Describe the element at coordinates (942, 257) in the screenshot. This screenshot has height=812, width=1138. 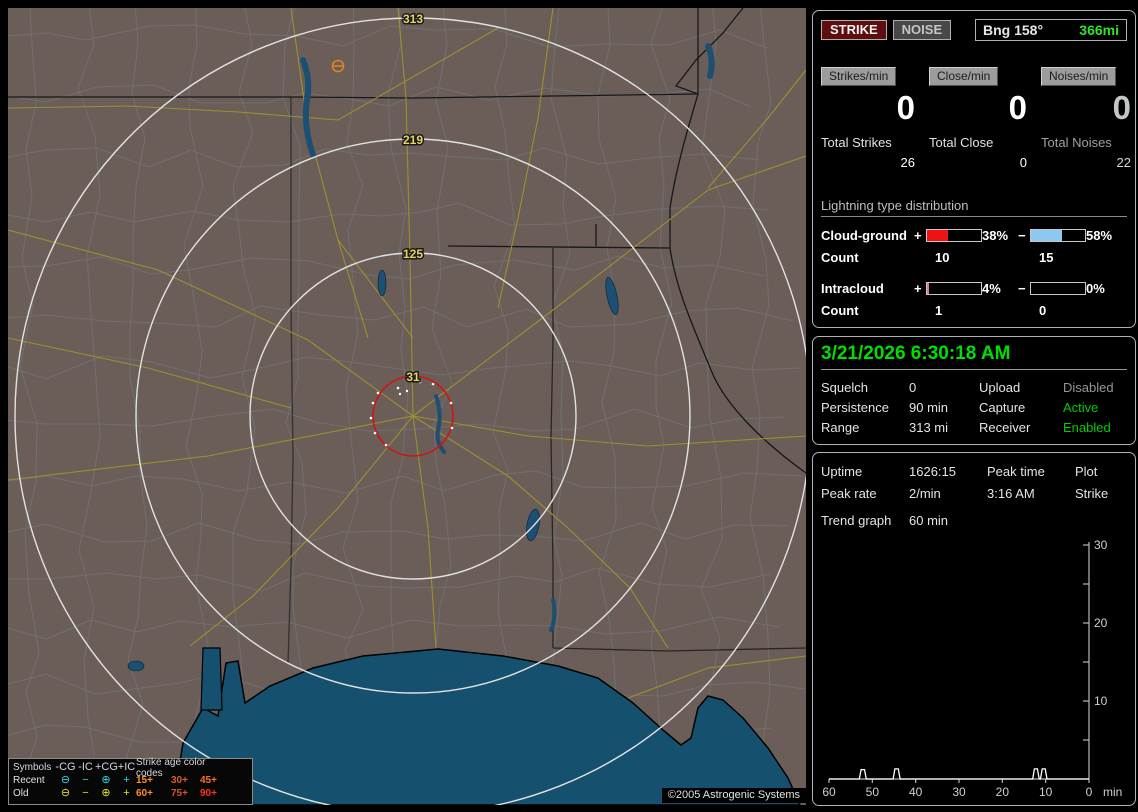
I see `cg-positive-count: 10` at that location.